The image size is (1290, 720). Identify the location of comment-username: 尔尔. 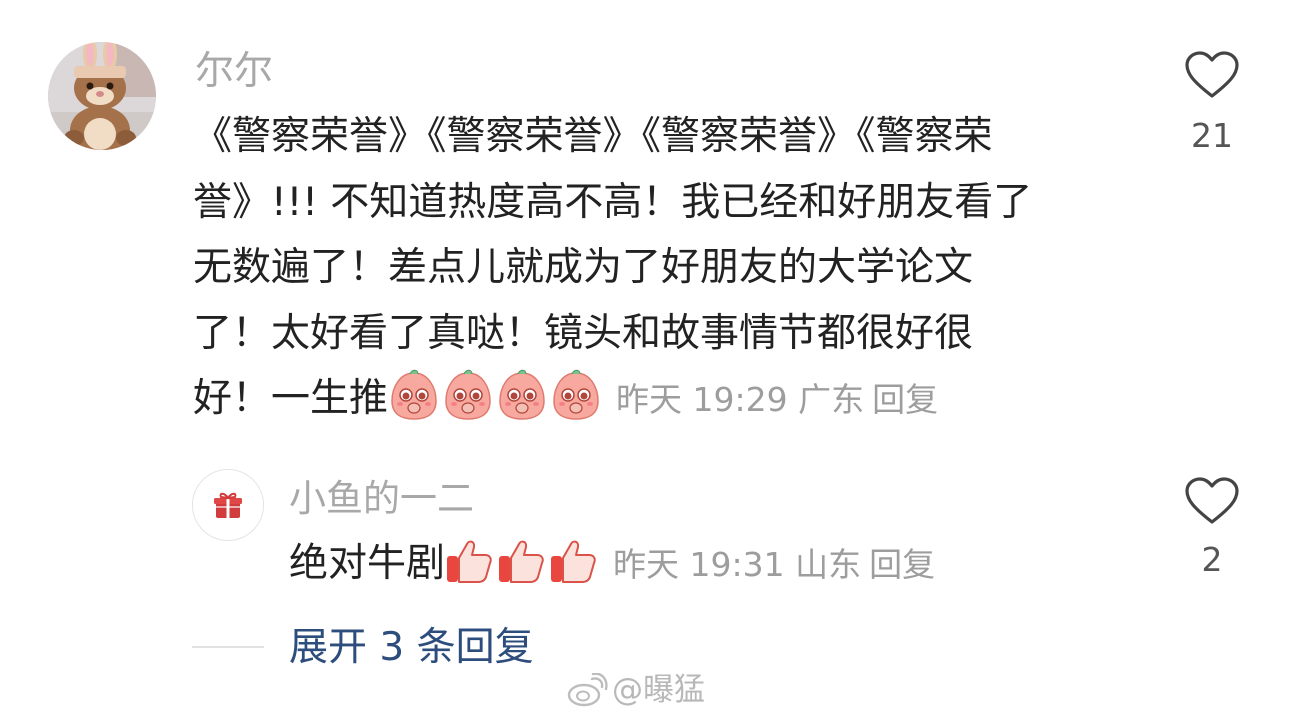
(234, 72).